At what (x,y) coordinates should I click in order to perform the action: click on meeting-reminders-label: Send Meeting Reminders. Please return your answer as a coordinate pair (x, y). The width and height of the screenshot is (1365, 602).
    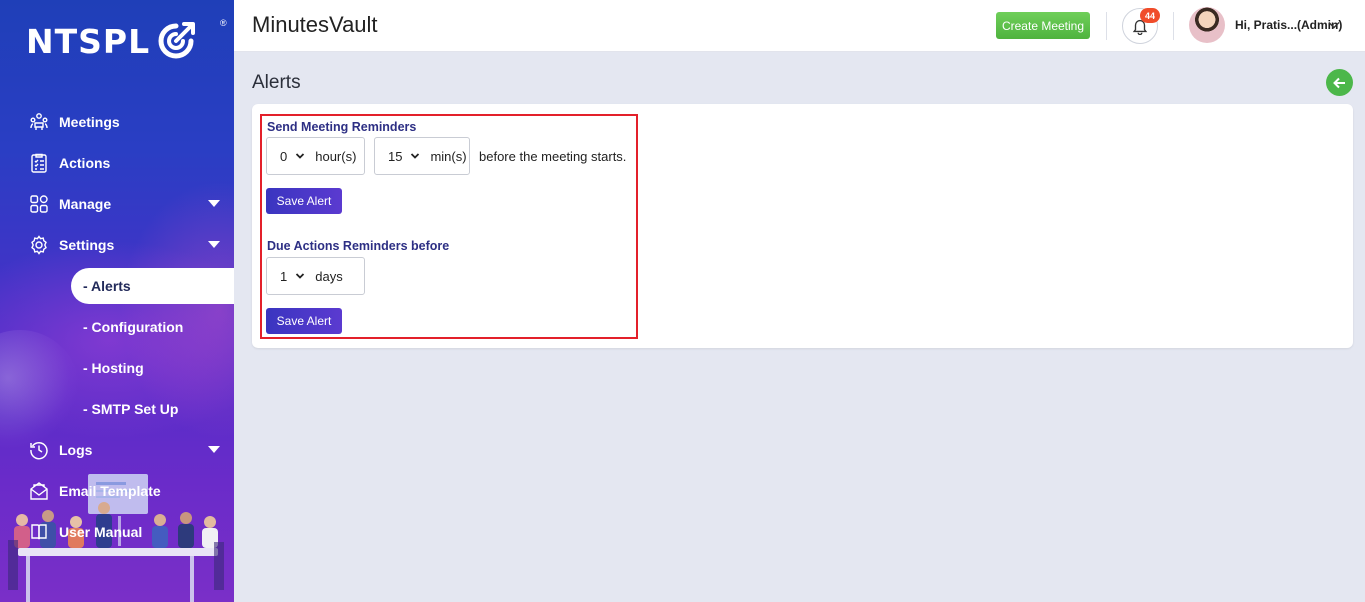
    Looking at the image, I should click on (342, 127).